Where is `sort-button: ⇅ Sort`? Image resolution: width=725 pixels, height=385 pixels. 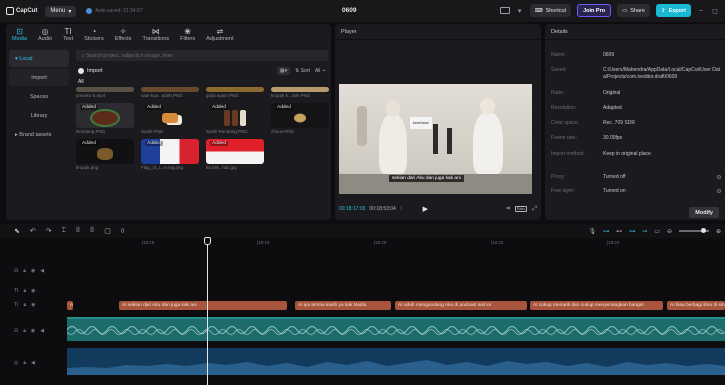 sort-button: ⇅ Sort is located at coordinates (302, 71).